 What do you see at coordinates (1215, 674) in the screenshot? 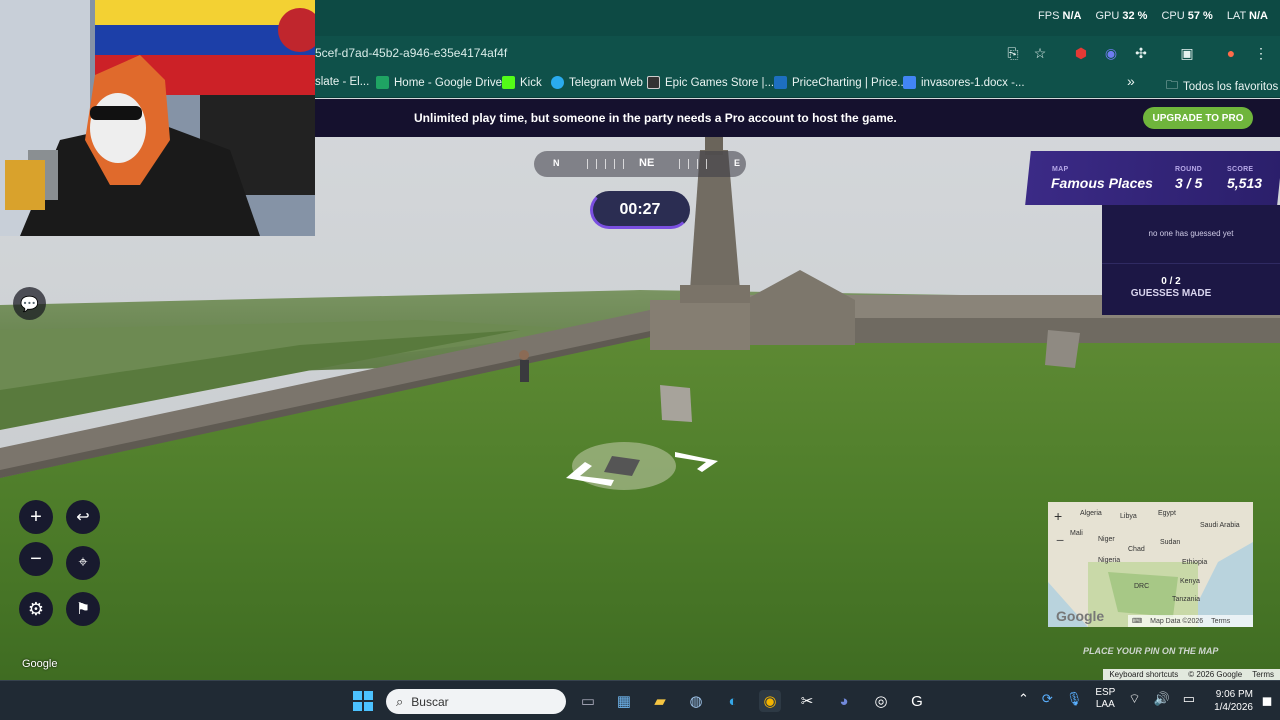
I see `copyright-text: © 2026 Google` at bounding box center [1215, 674].